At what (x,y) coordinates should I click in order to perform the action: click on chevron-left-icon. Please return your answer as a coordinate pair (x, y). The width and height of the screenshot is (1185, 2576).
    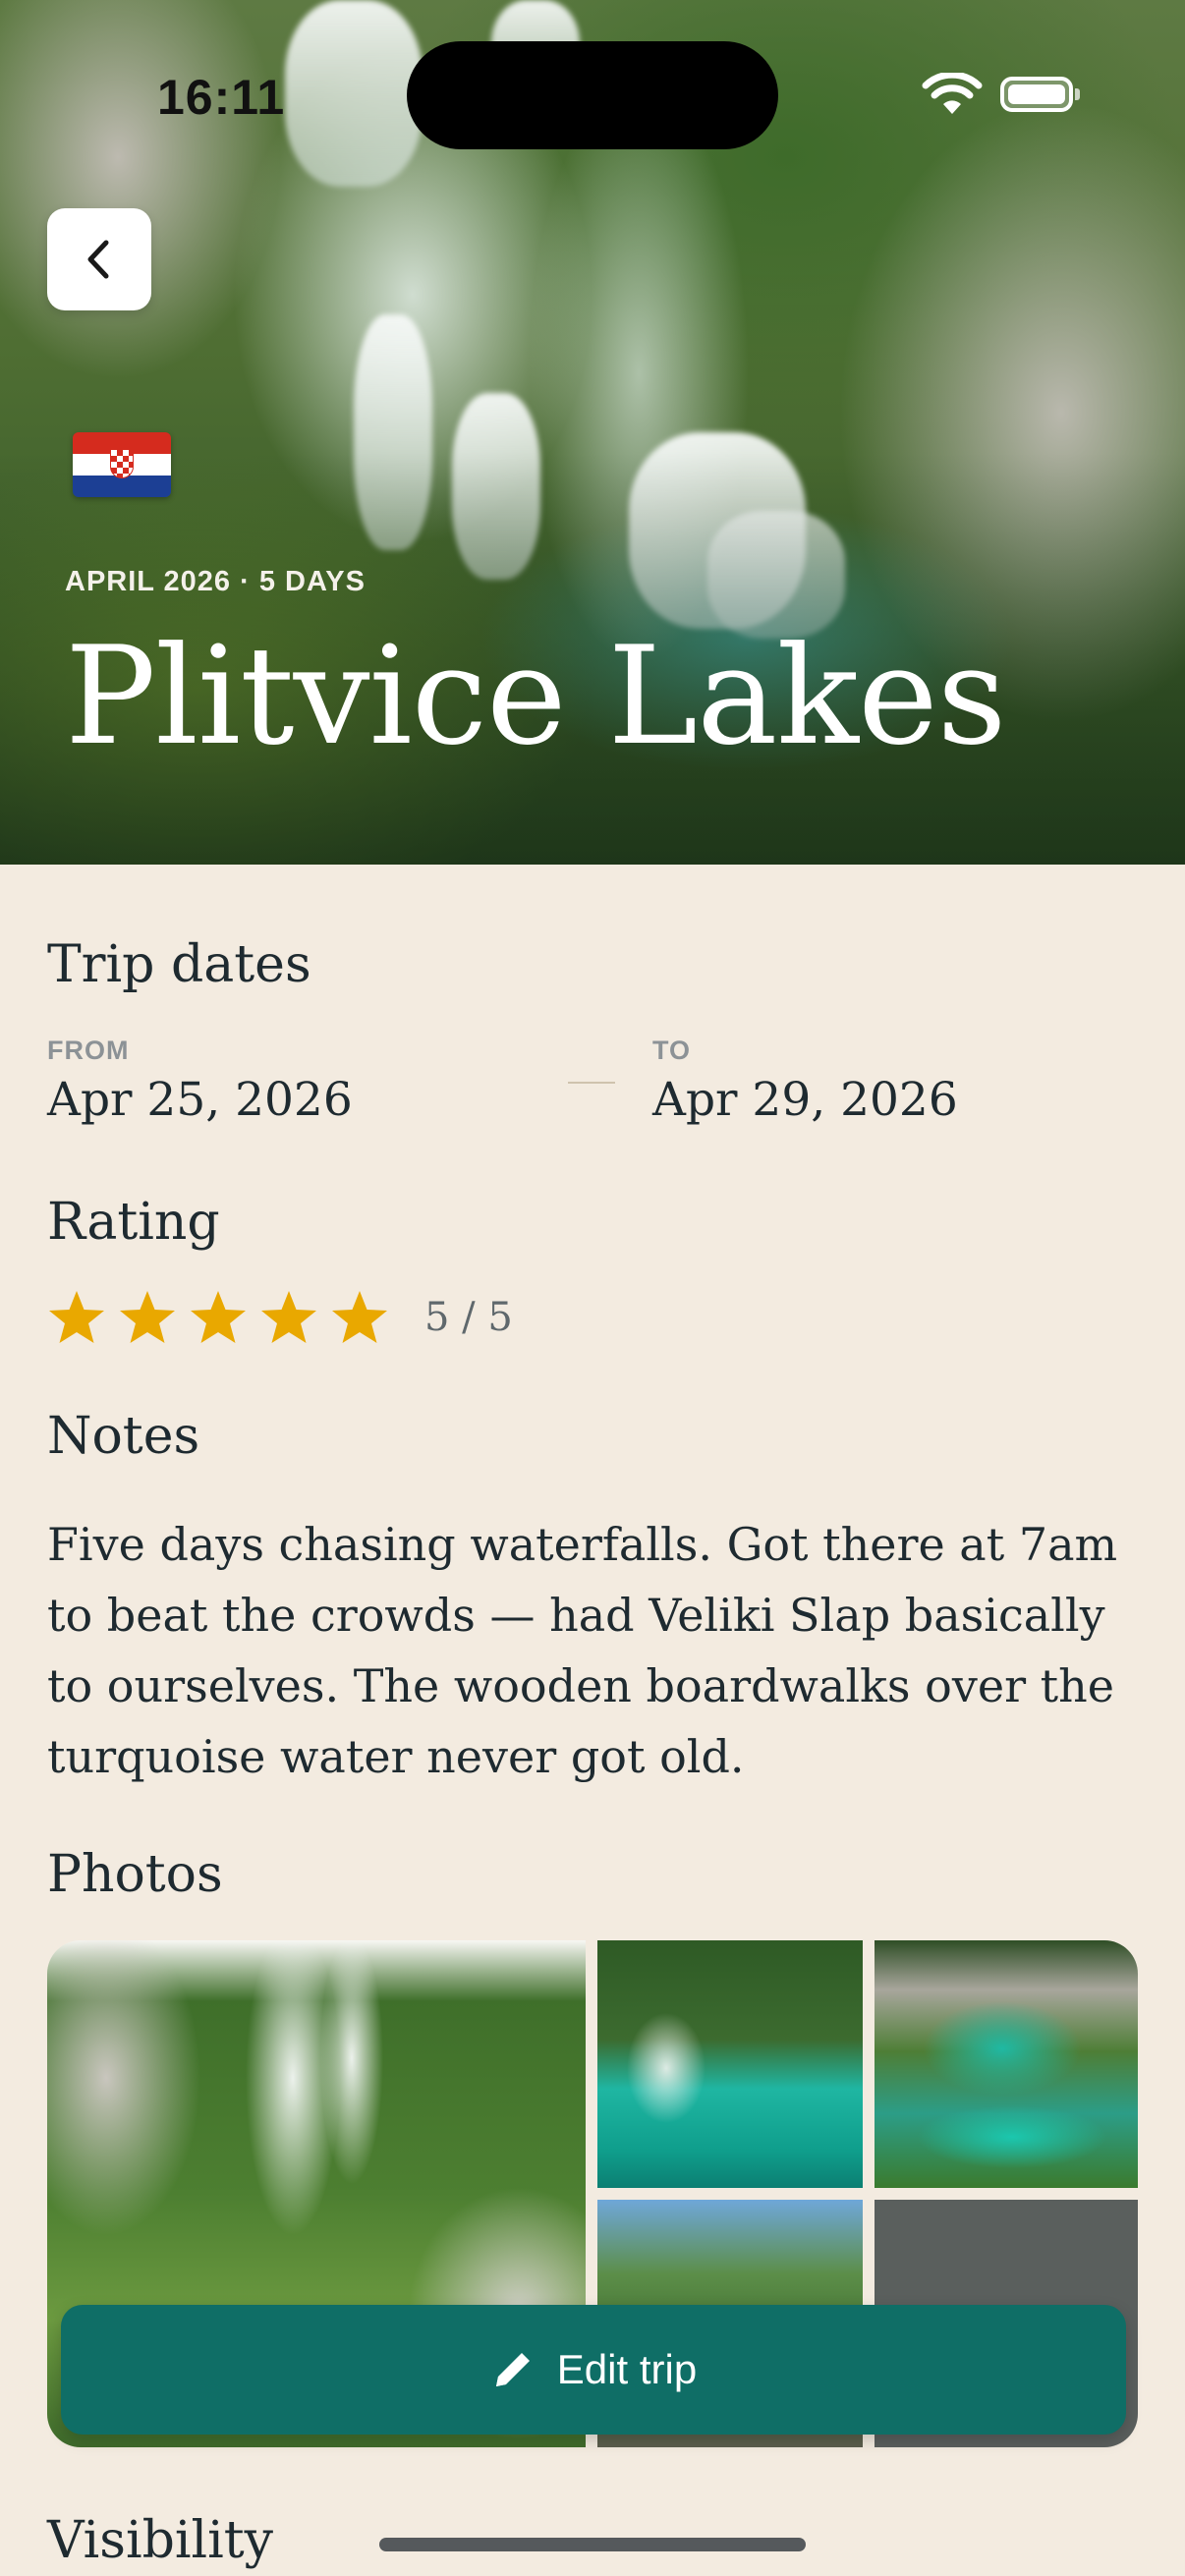
    Looking at the image, I should click on (98, 259).